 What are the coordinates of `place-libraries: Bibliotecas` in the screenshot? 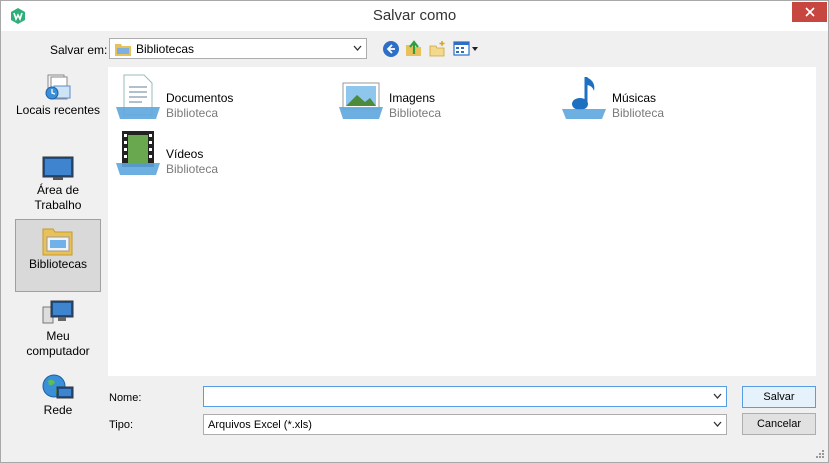 It's located at (58, 255).